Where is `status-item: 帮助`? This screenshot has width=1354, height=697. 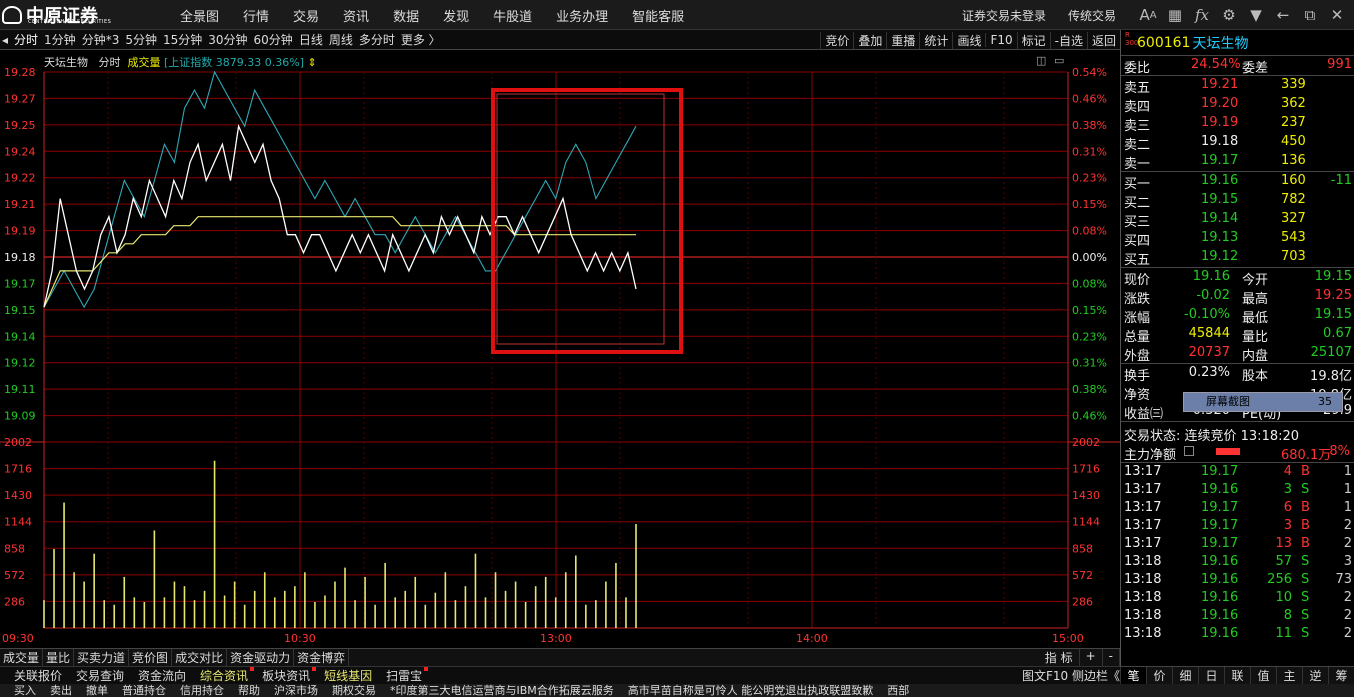
status-item: 帮助 is located at coordinates (249, 690).